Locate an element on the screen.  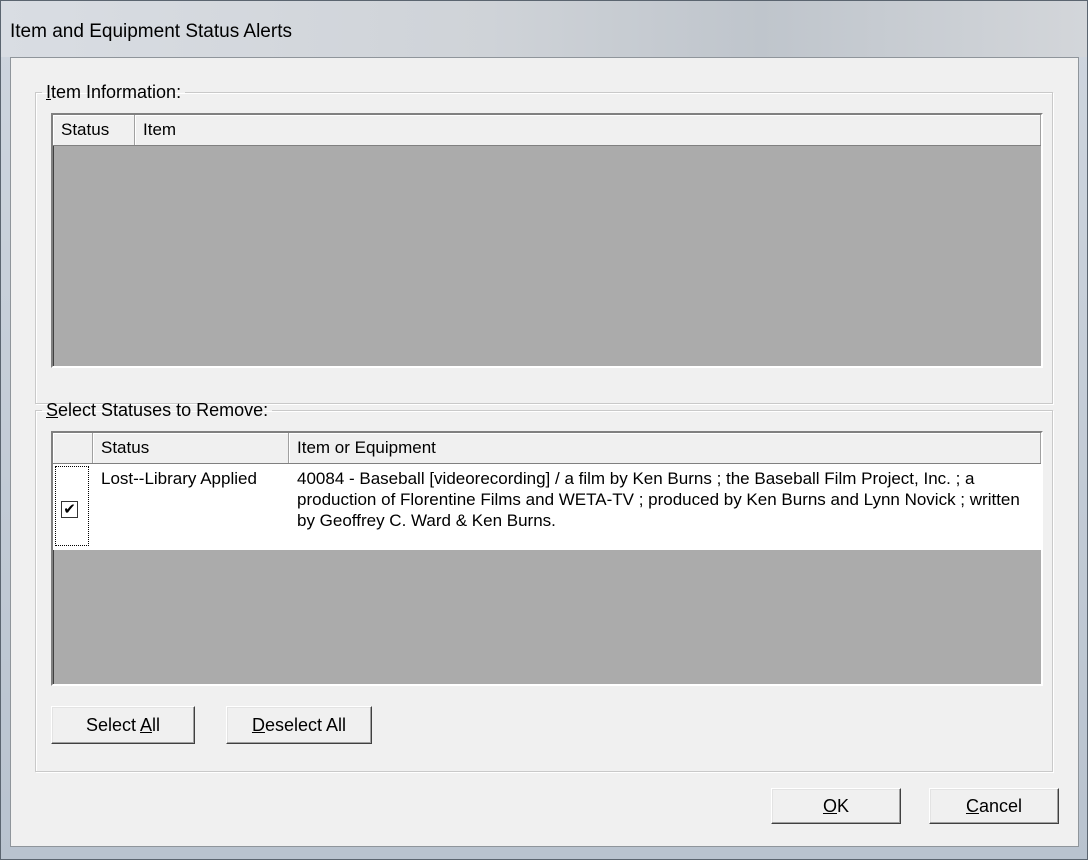
item-information-label: Item Information: is located at coordinates (114, 92).